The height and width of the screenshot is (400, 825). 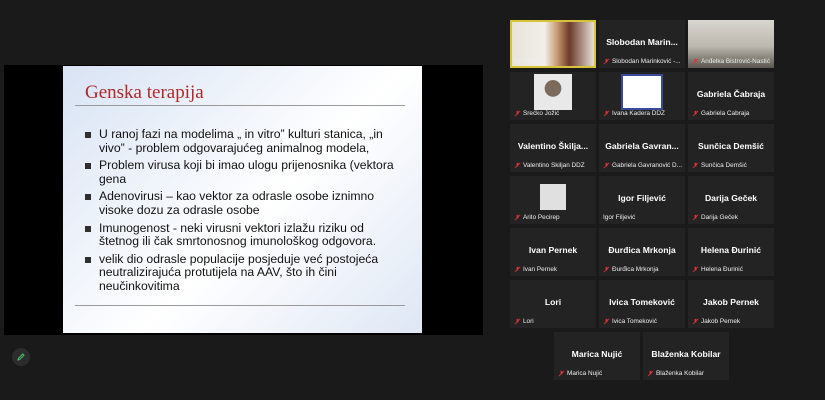 I want to click on participant-label: Ivan Pernek, so click(x=554, y=269).